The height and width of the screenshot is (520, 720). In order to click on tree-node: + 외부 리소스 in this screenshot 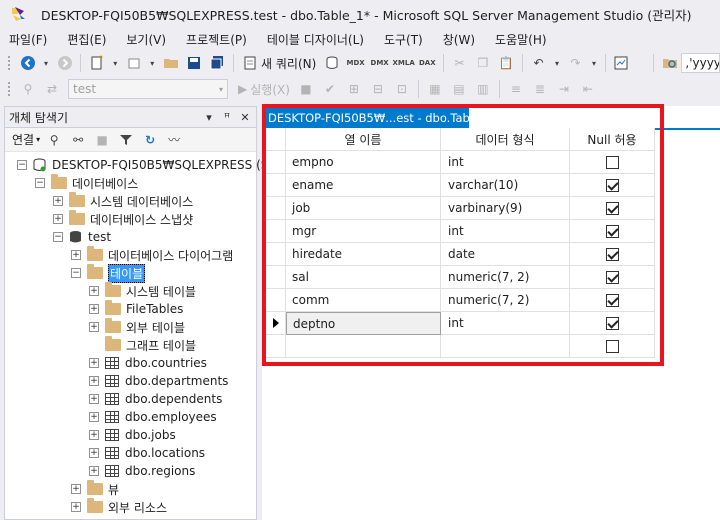, I will do `click(119, 507)`.